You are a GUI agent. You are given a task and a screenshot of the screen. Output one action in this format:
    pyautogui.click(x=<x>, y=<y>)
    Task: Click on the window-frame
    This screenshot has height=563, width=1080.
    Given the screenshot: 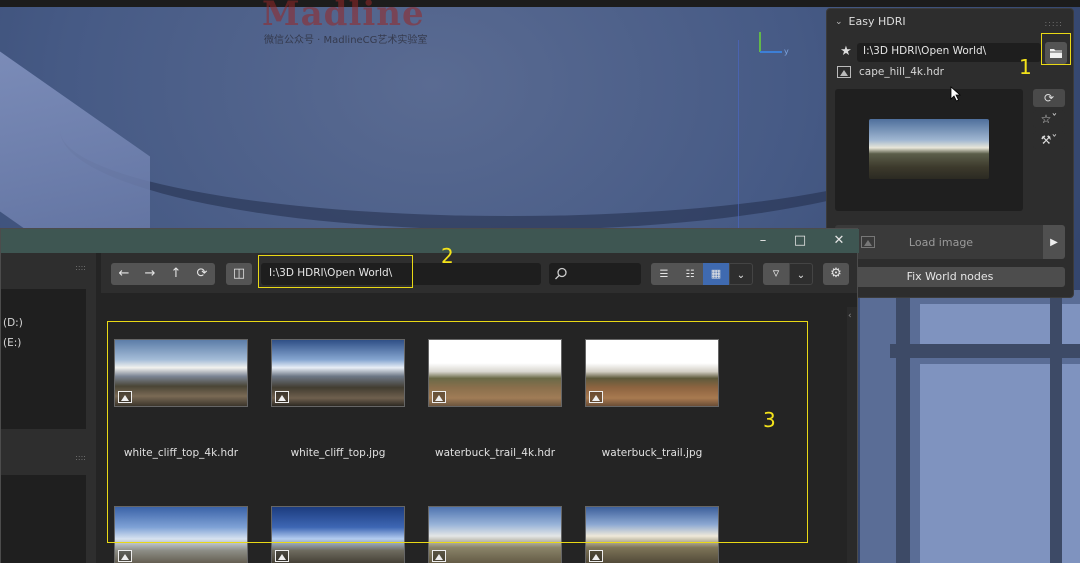 What is the action you would take?
    pyautogui.click(x=970, y=426)
    